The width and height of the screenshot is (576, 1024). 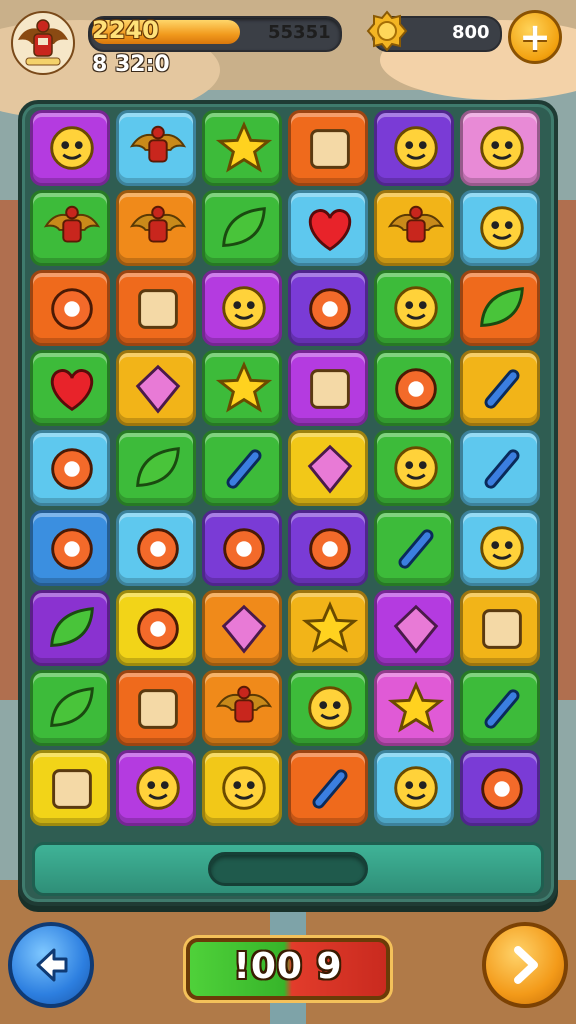 I want to click on tile-r1-c5, so click(x=414, y=148).